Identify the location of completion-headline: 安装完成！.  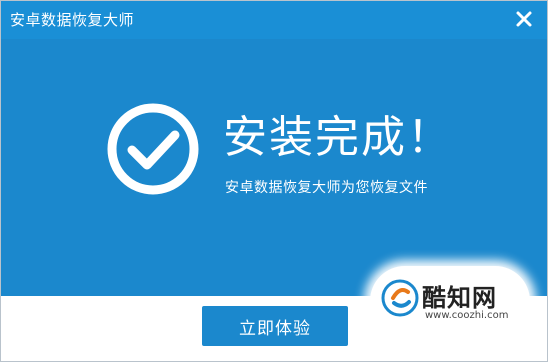
(338, 137).